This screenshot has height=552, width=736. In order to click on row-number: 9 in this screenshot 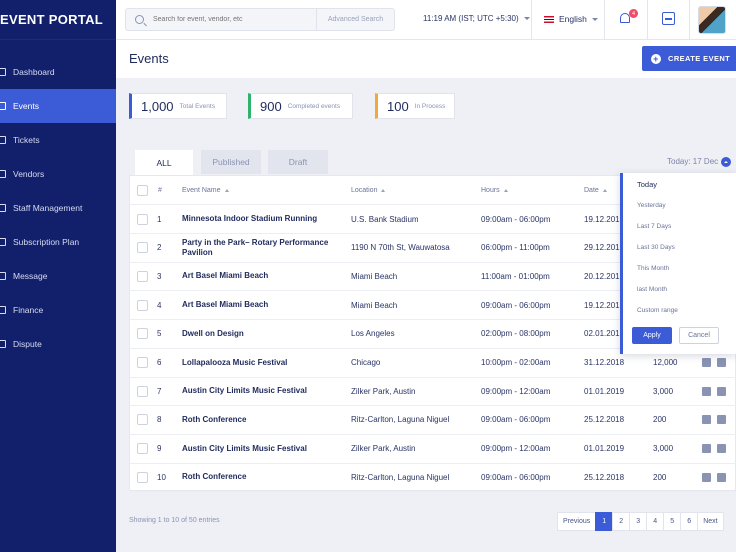, I will do `click(159, 449)`.